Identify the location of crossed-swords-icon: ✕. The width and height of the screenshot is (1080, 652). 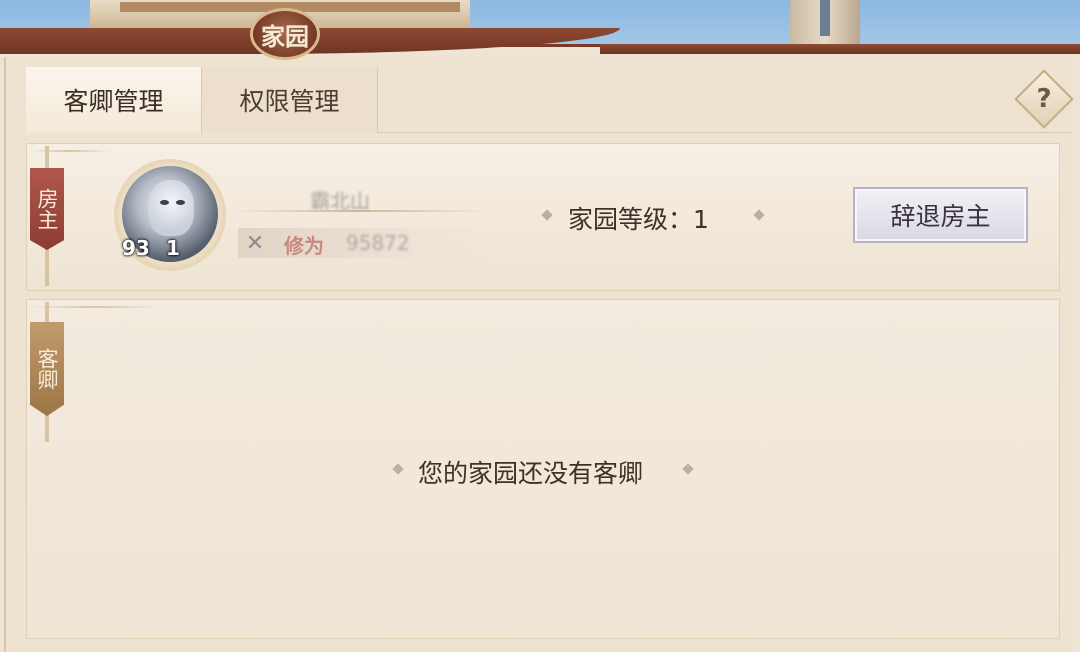
(255, 243).